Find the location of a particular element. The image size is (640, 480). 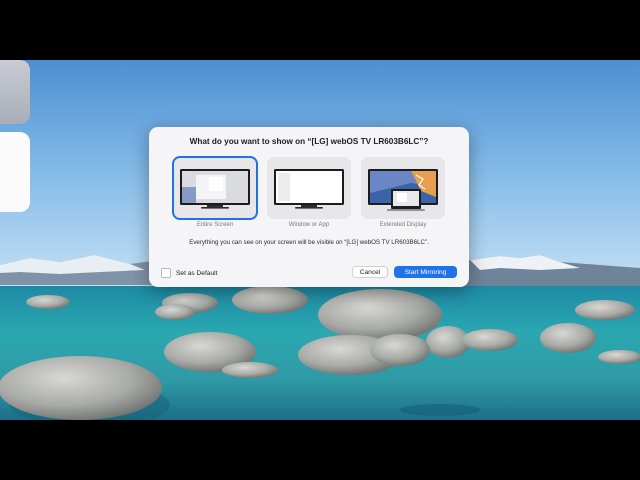

entire-screen-icon is located at coordinates (215, 188).